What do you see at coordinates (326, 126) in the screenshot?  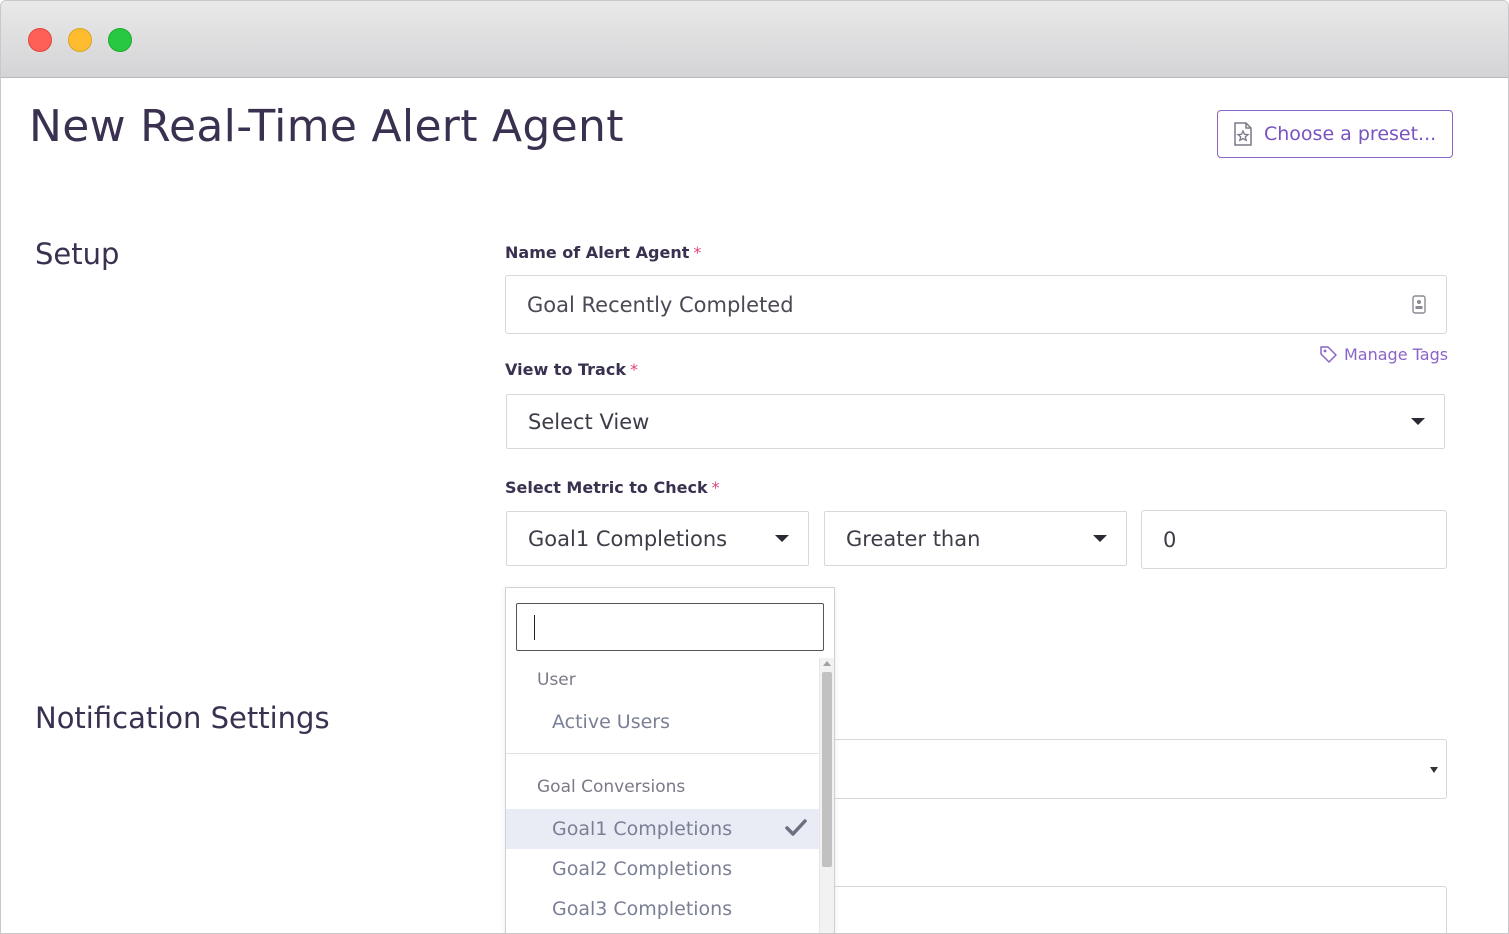 I see `page-title: New Real-Time Alert Agent` at bounding box center [326, 126].